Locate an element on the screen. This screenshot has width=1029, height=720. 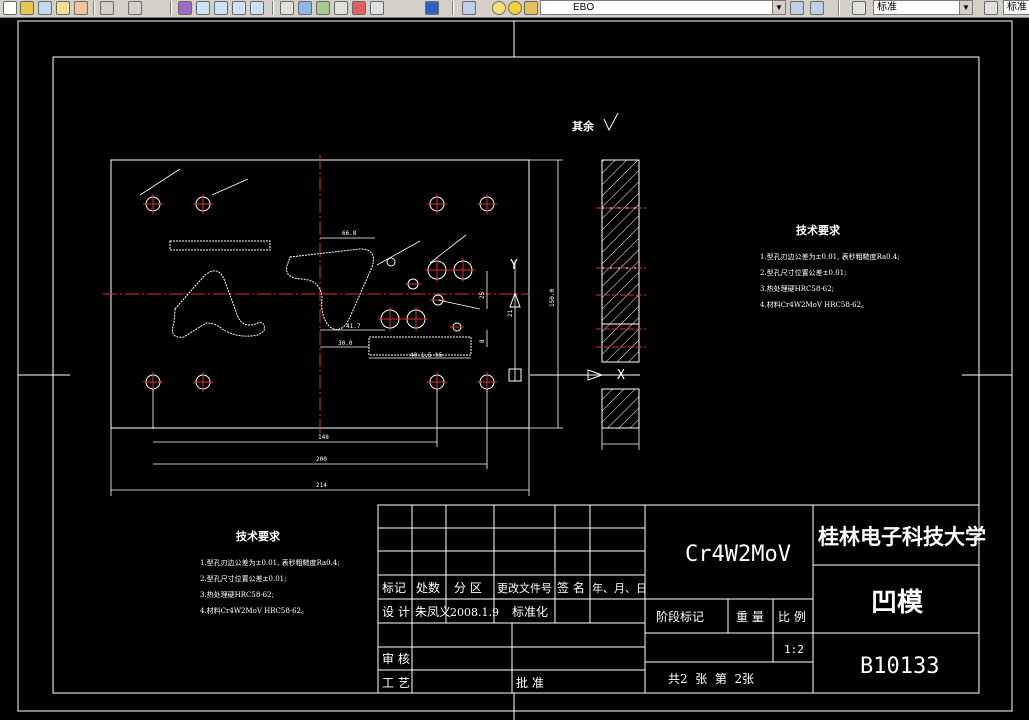
section-hatch-top is located at coordinates (620, 184).